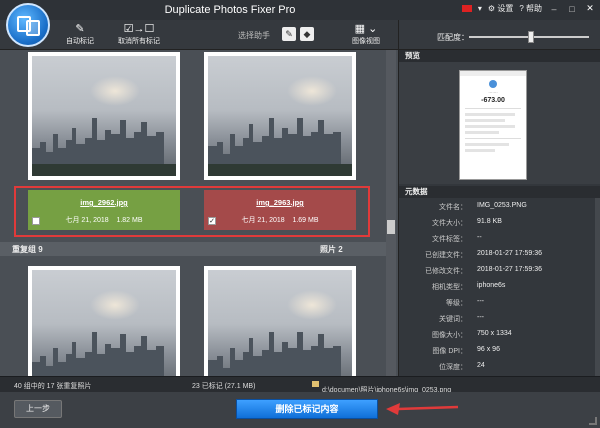 Image resolution: width=600 pixels, height=428 pixels. What do you see at coordinates (597, 287) in the screenshot?
I see `metadata-scrollbar` at bounding box center [597, 287].